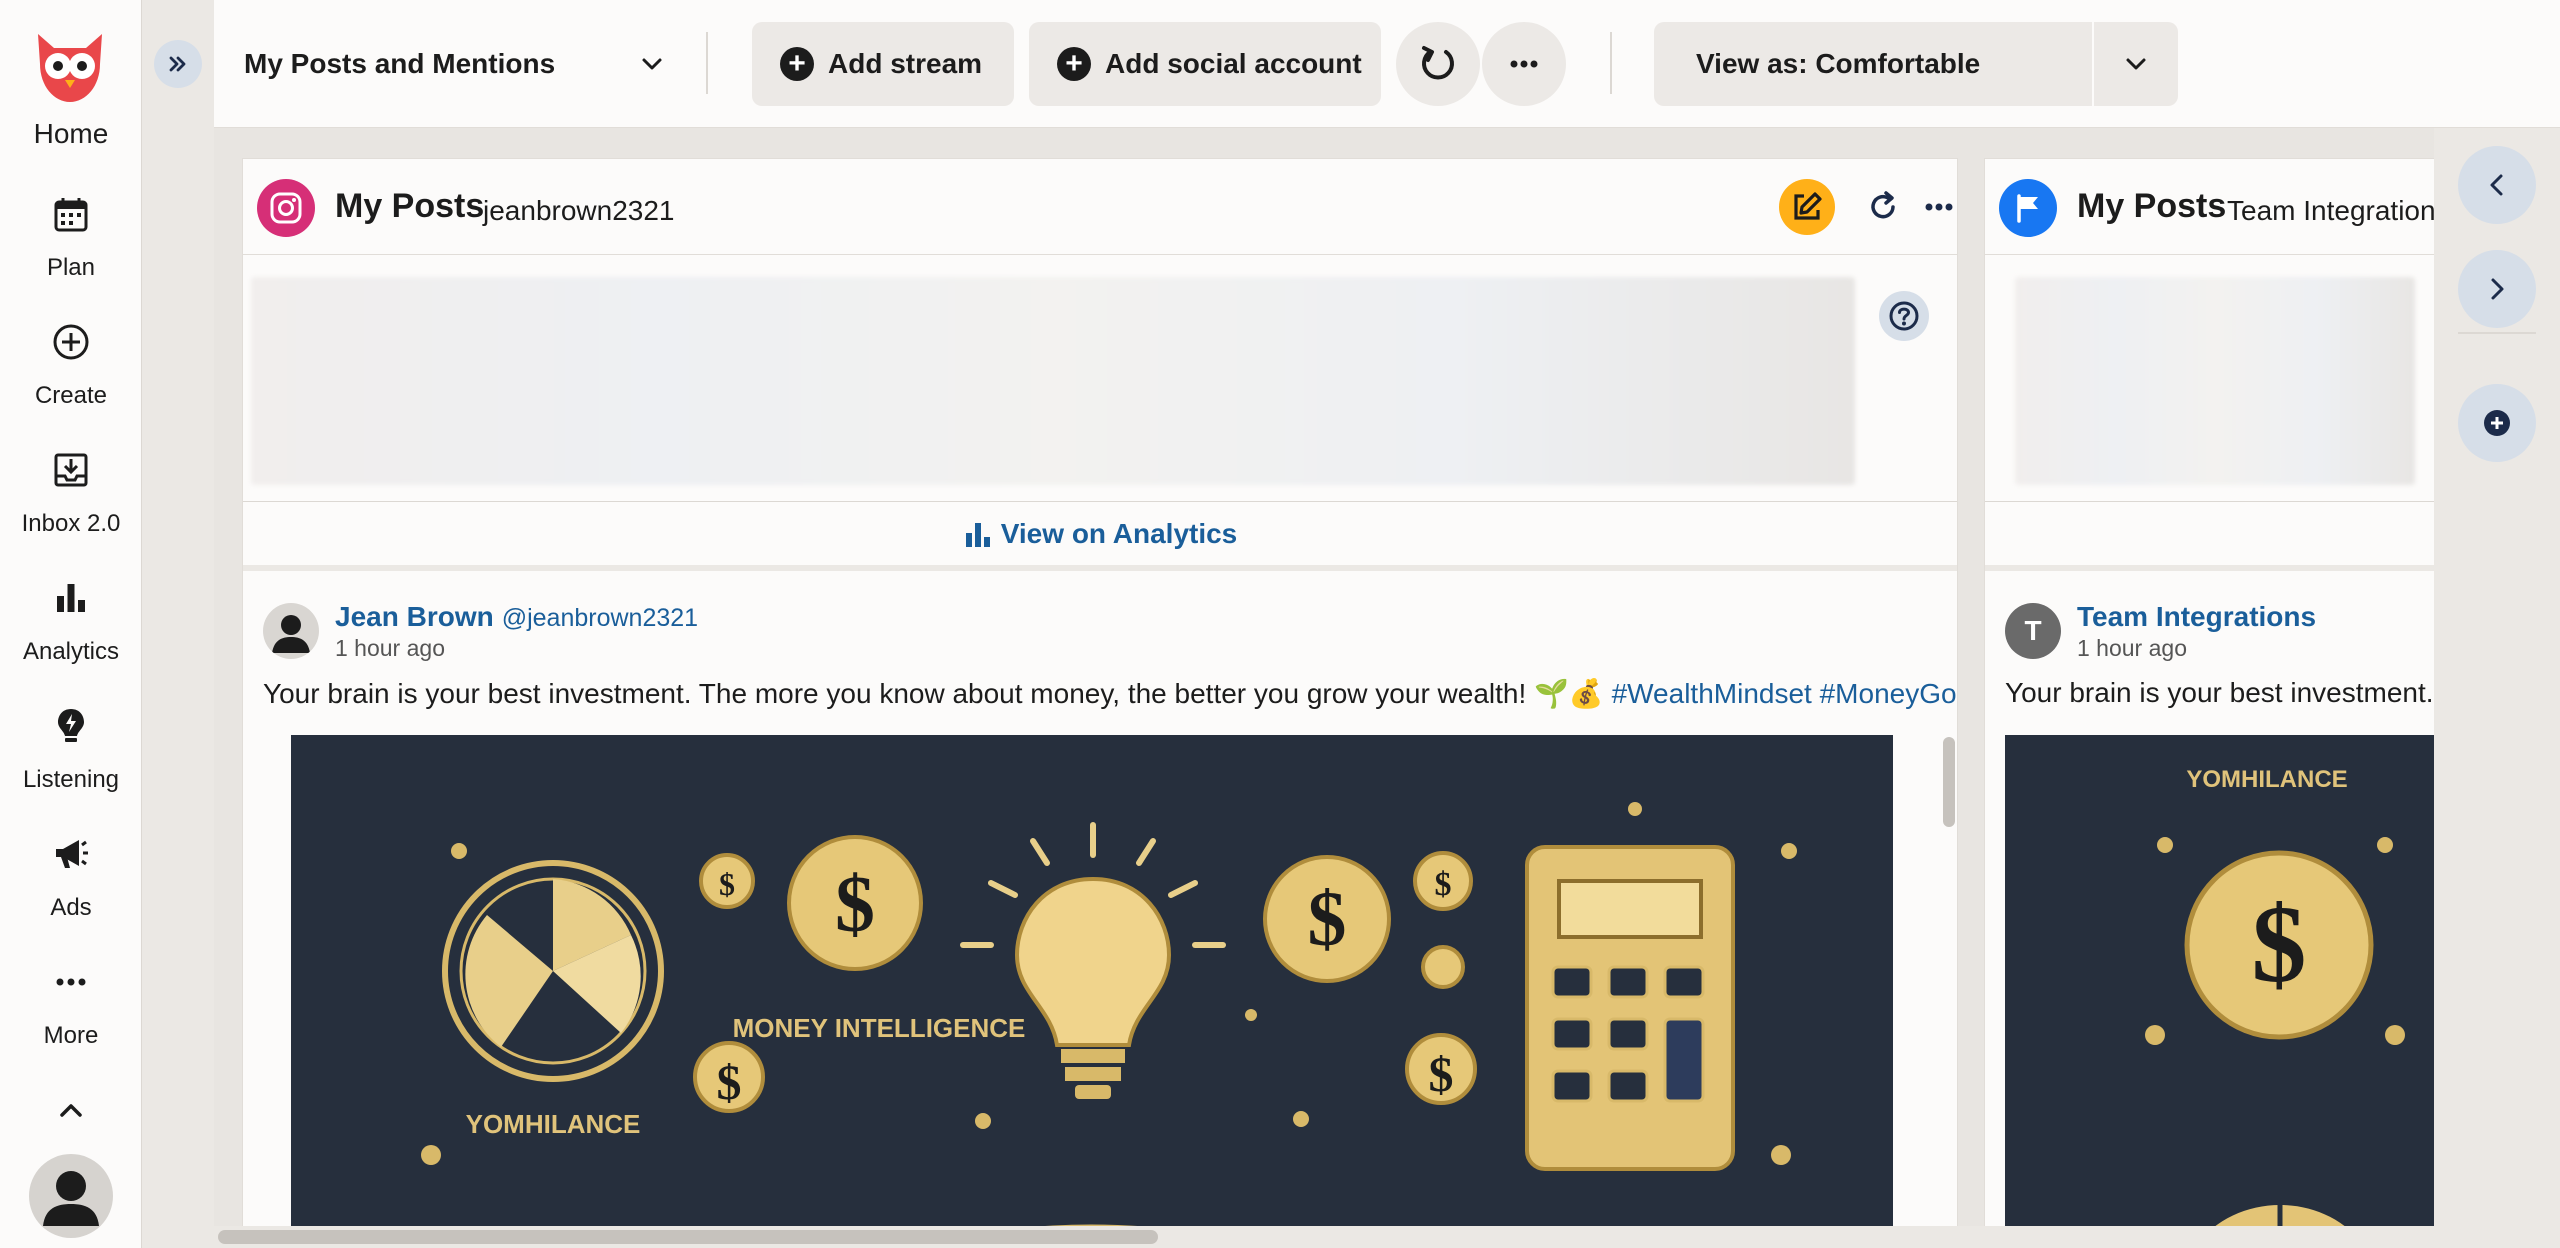 This screenshot has width=2560, height=1248. What do you see at coordinates (414, 616) in the screenshot?
I see `post-author-name: Jean Brown` at bounding box center [414, 616].